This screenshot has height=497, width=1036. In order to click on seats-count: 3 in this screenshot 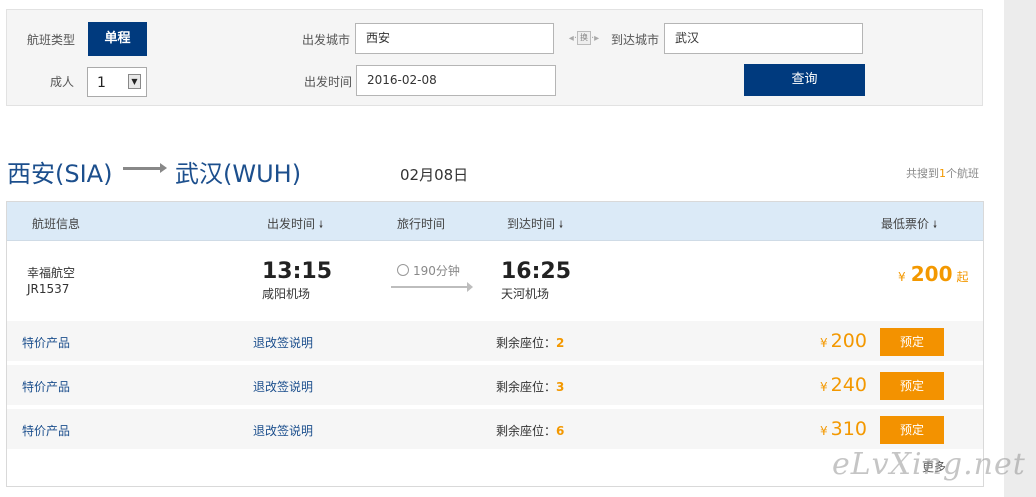, I will do `click(560, 387)`.